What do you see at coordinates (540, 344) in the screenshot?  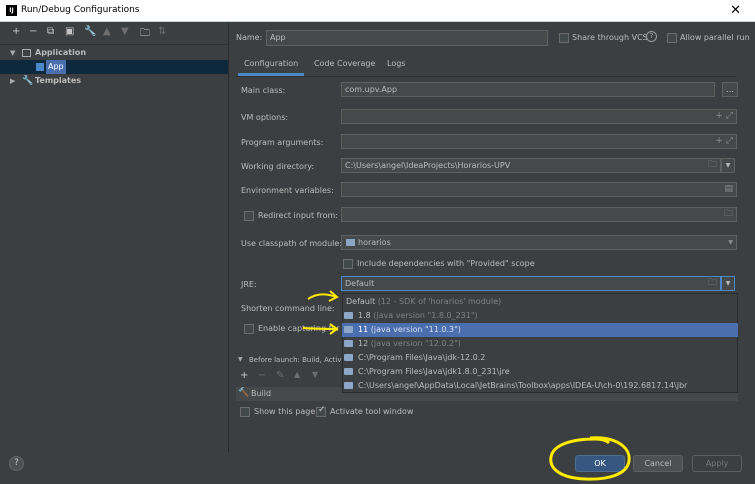 I see `jre-option: 12 (java version "12.0.2")` at bounding box center [540, 344].